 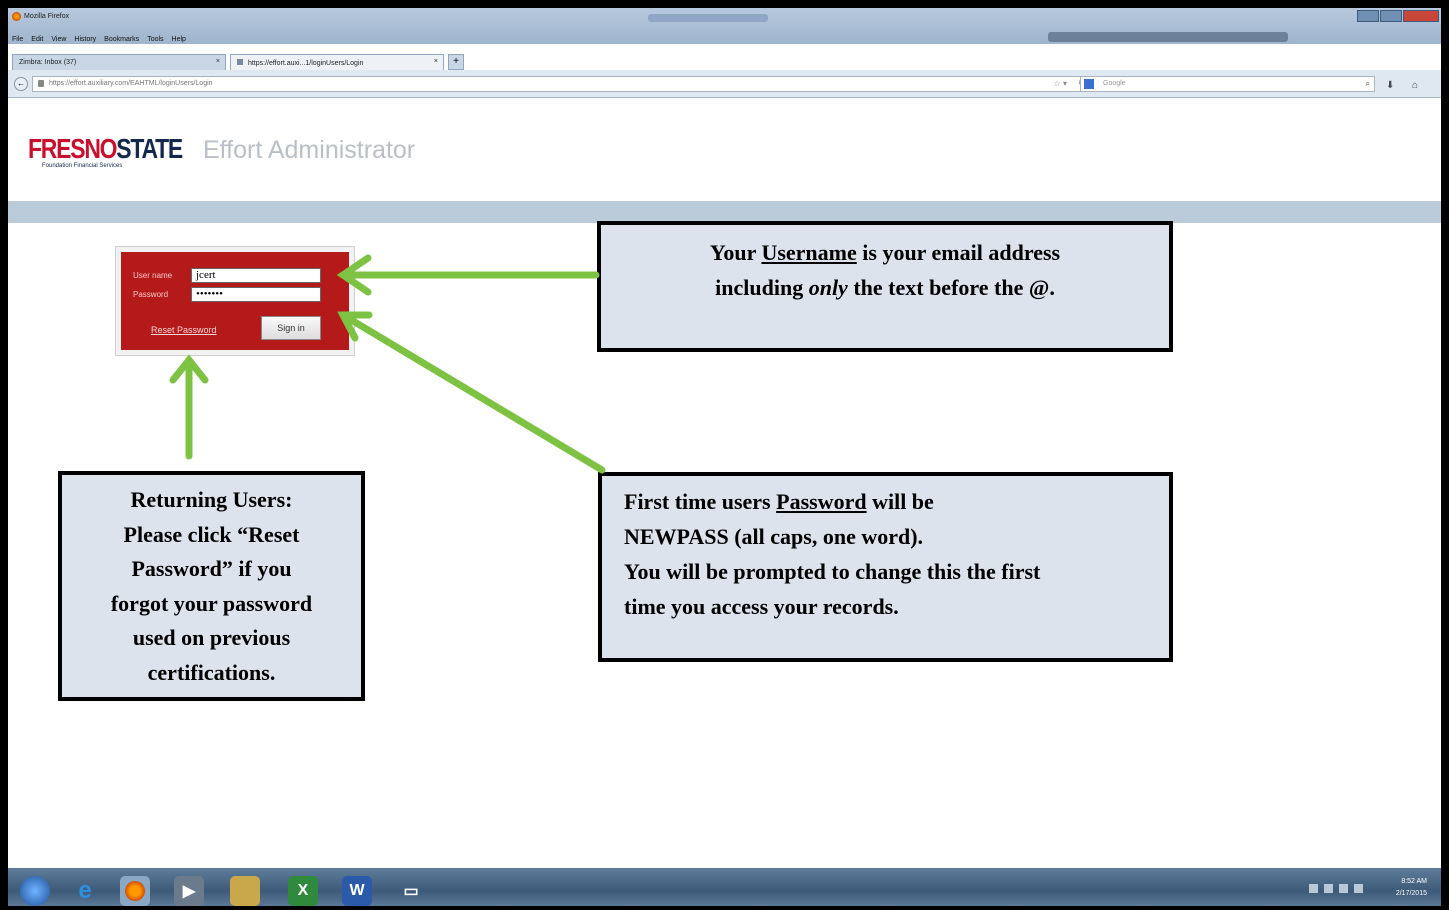 I want to click on menu-view: View, so click(x=58, y=39).